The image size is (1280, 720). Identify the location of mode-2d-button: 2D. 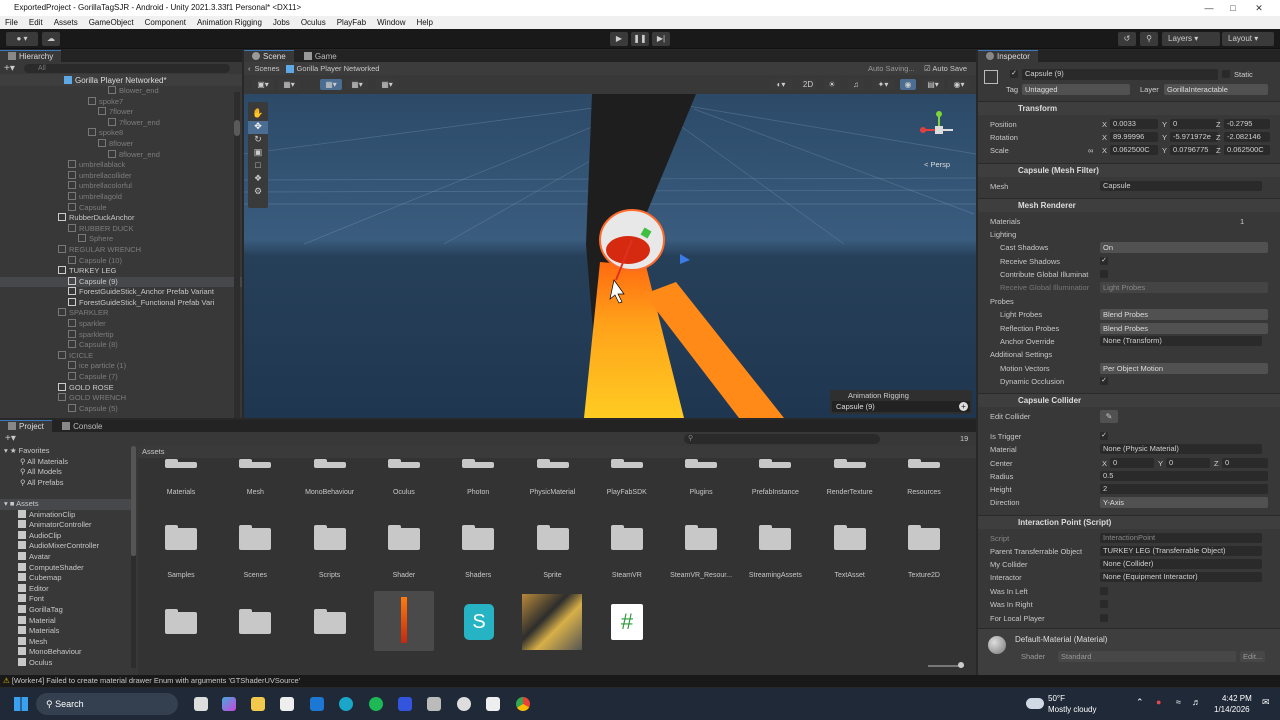
(808, 84).